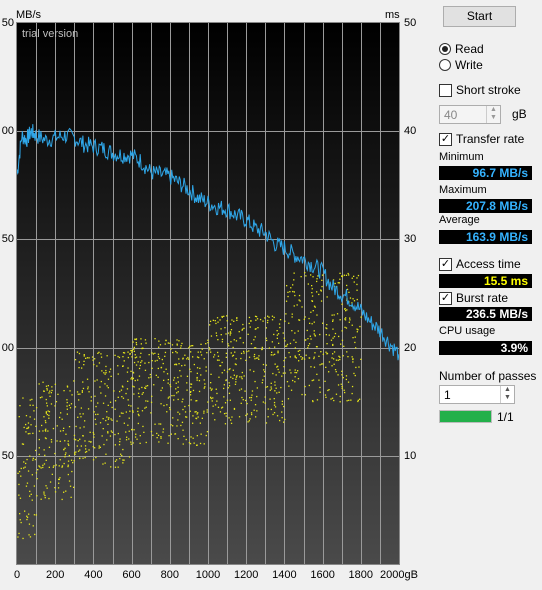 The height and width of the screenshot is (590, 542). Describe the element at coordinates (445, 264) in the screenshot. I see `access-time-checkbox: ✓` at that location.